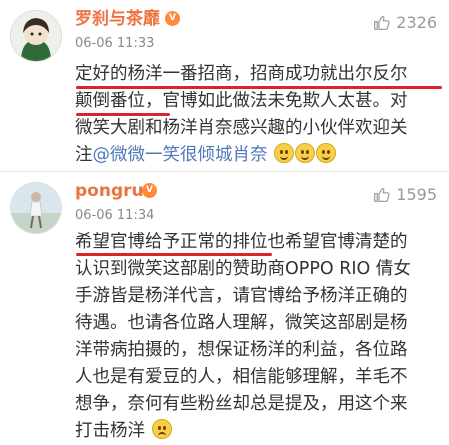  Describe the element at coordinates (241, 350) in the screenshot. I see `text-span: 洋带病拍摄的，想保证杨洋的利益，各位路` at that location.